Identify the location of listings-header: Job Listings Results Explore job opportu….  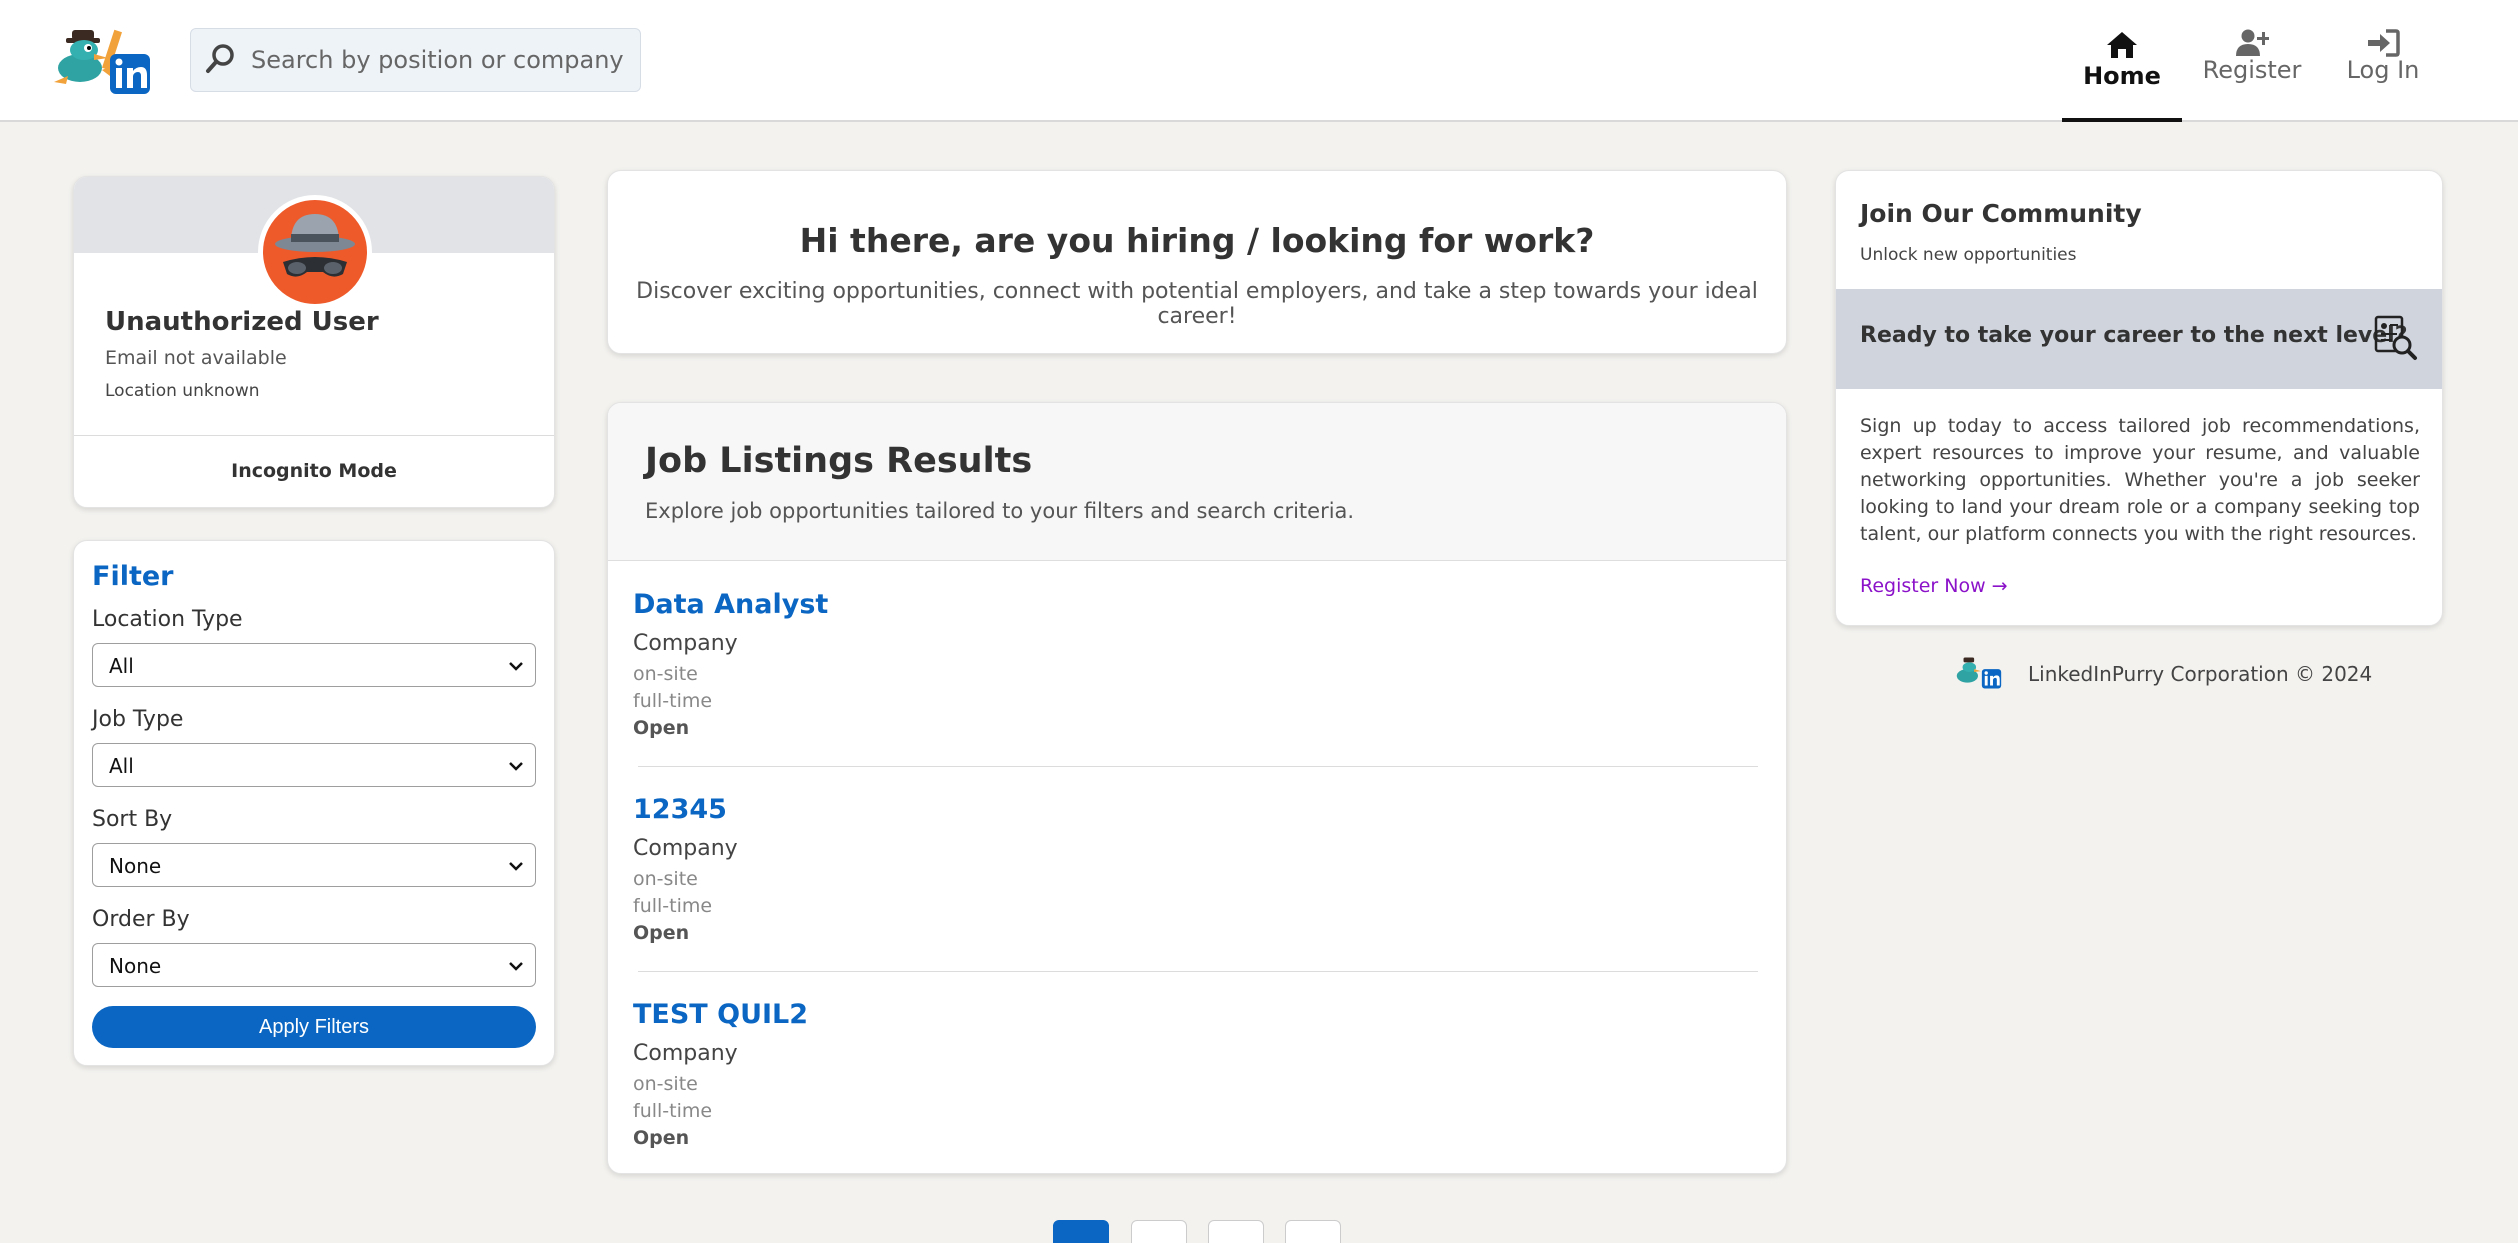
(1197, 482).